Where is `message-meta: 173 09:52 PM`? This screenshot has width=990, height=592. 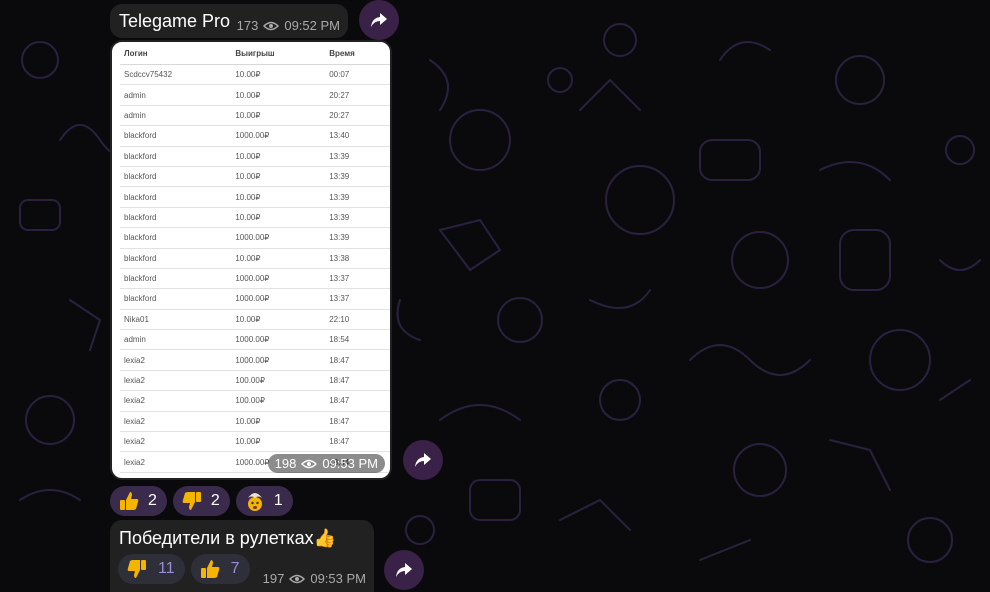
message-meta: 173 09:52 PM is located at coordinates (288, 25).